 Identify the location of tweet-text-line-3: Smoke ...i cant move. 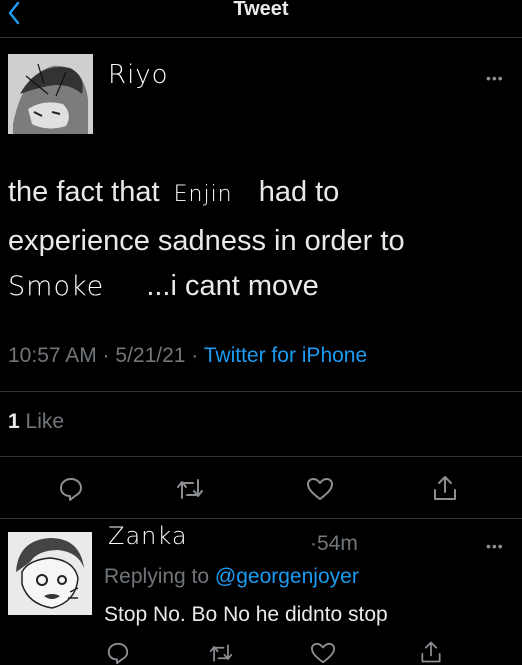
(163, 286).